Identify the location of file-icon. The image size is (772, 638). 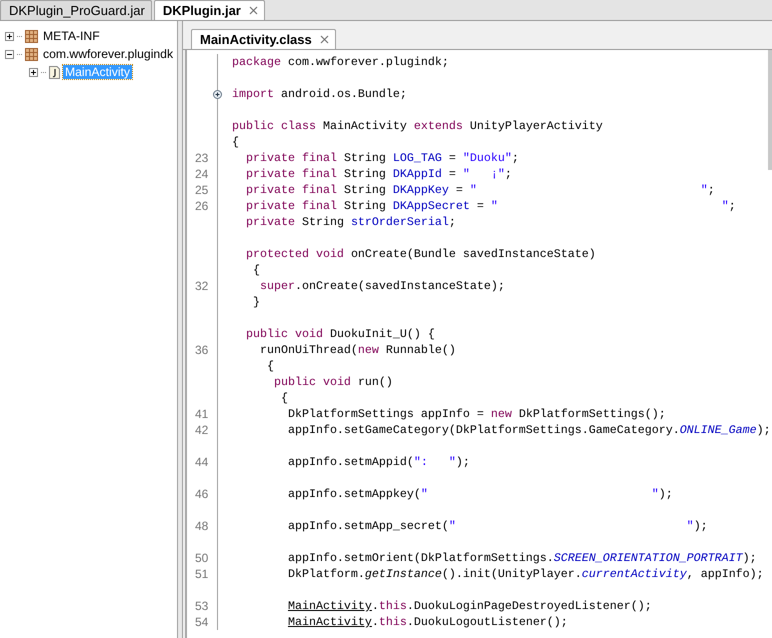
(54, 72).